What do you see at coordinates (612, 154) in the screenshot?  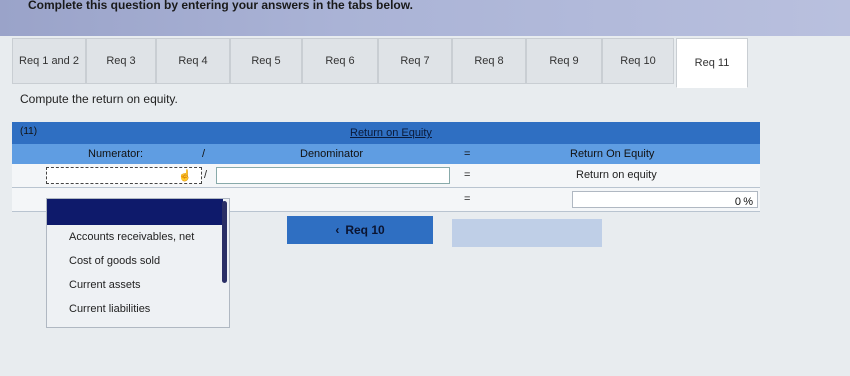 I see `result-header: Return On Equity` at bounding box center [612, 154].